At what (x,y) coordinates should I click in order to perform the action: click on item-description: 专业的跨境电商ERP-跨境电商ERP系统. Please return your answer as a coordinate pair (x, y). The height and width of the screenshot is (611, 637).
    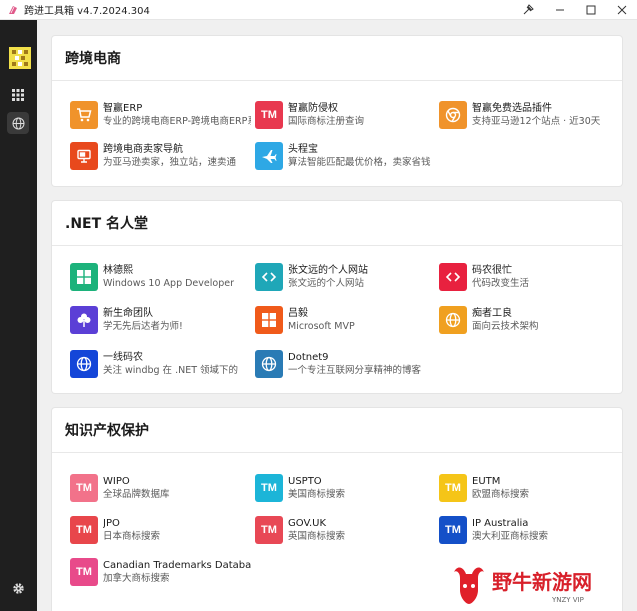
    Looking at the image, I should click on (177, 121).